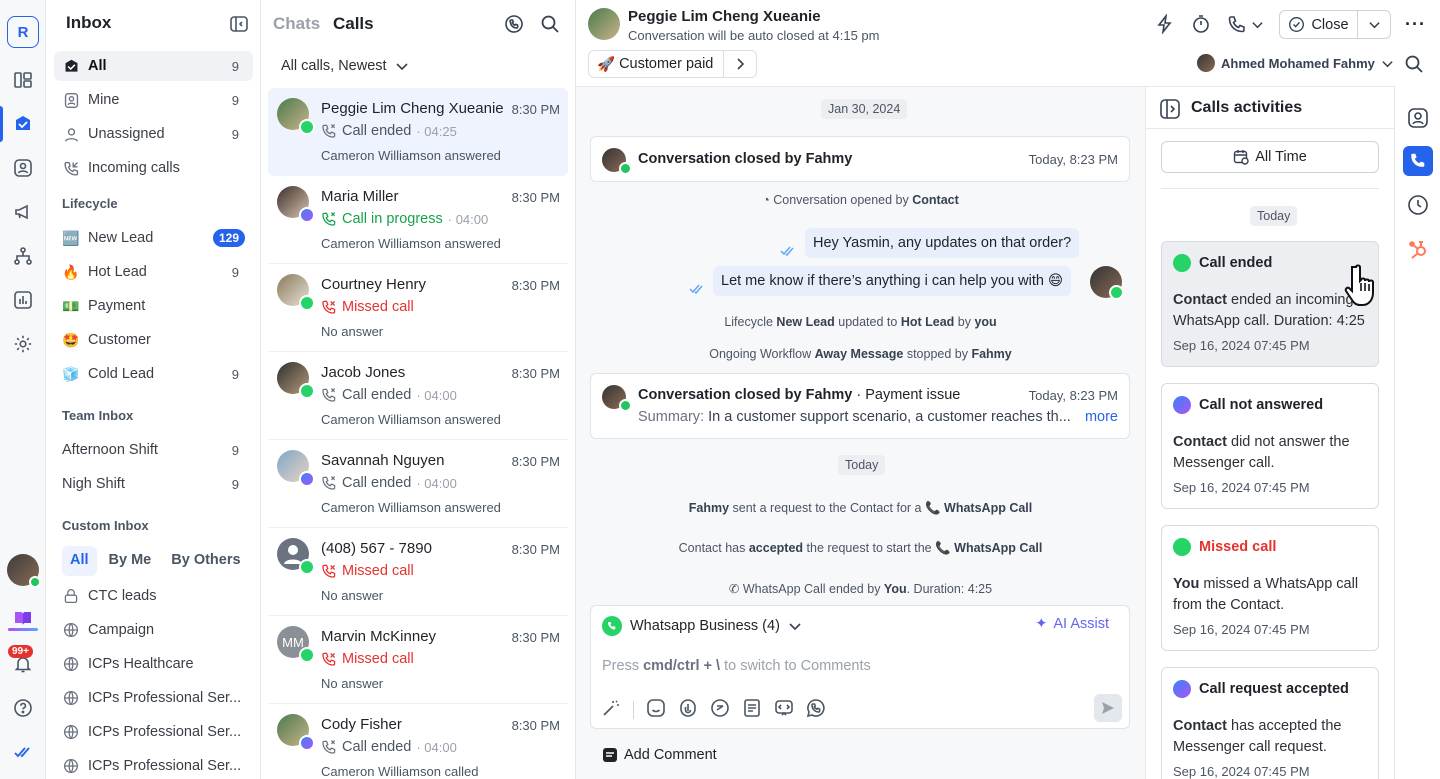  I want to click on workflows-icon, so click(23, 256).